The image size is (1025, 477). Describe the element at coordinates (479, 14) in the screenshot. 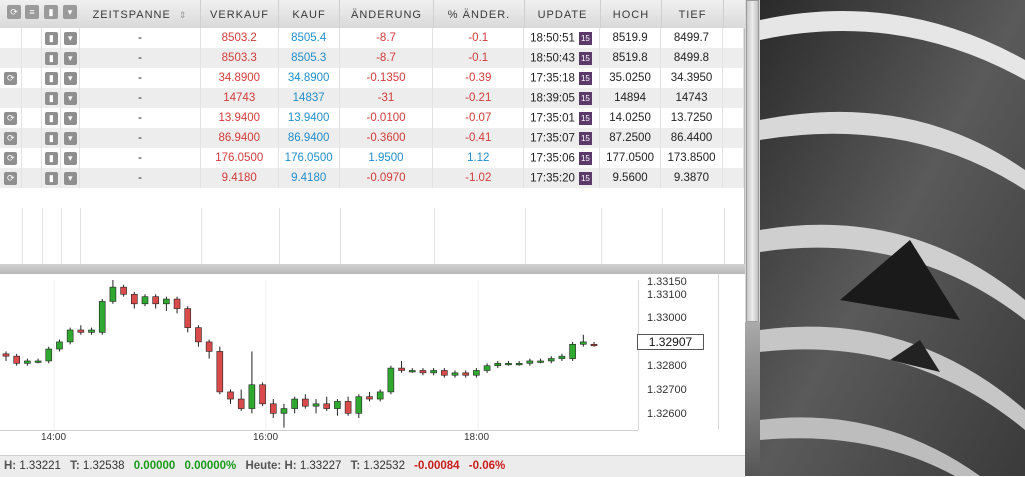

I see `col-pct: % ÄNDER.` at that location.